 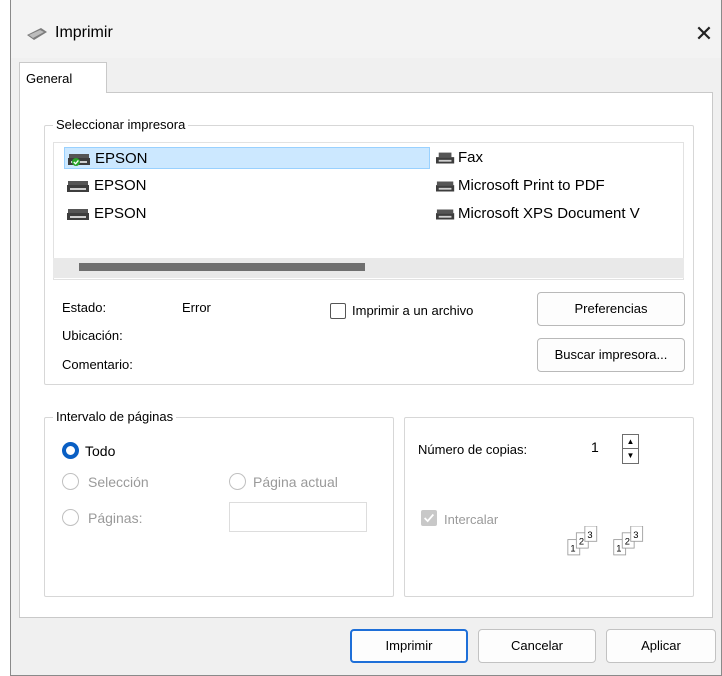 I want to click on triangle-up-icon: ▲, so click(x=630, y=441).